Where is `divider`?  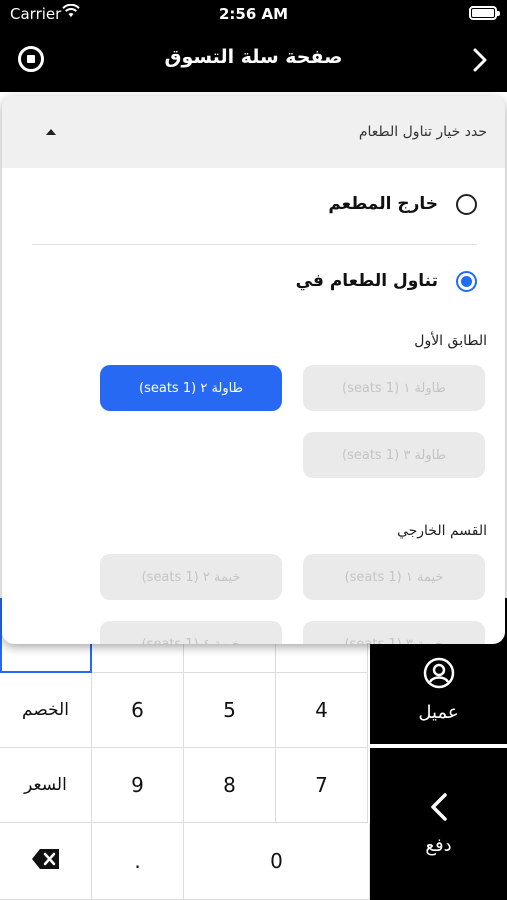 divider is located at coordinates (254, 244).